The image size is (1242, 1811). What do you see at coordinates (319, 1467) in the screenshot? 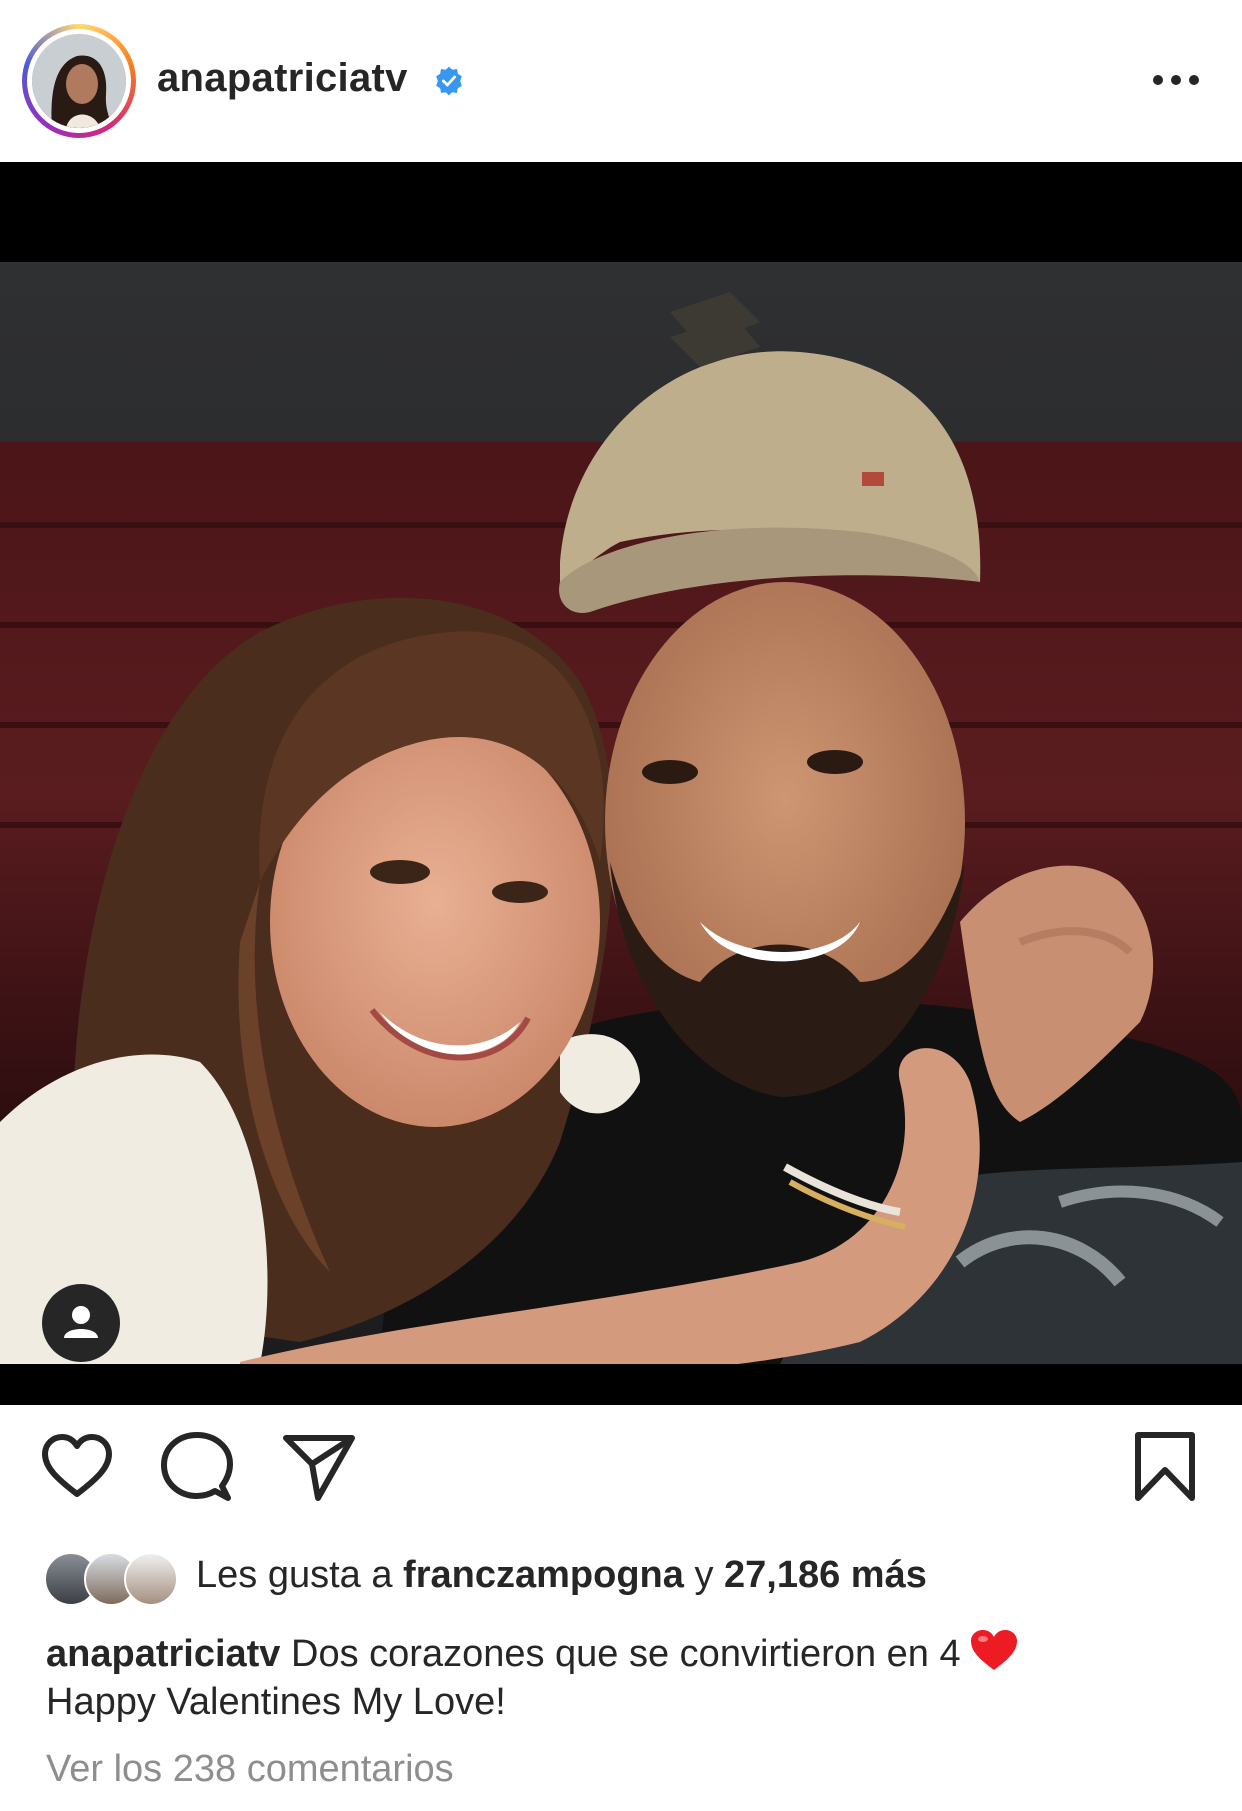
I see `send-icon` at bounding box center [319, 1467].